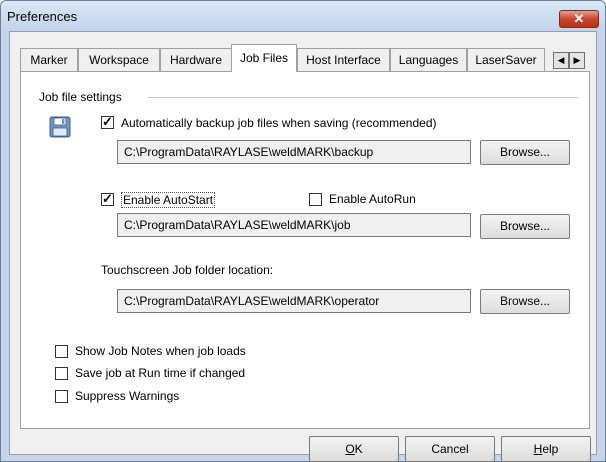 Image resolution: width=606 pixels, height=462 pixels. I want to click on backup-checkbox: ✓, so click(107, 121).